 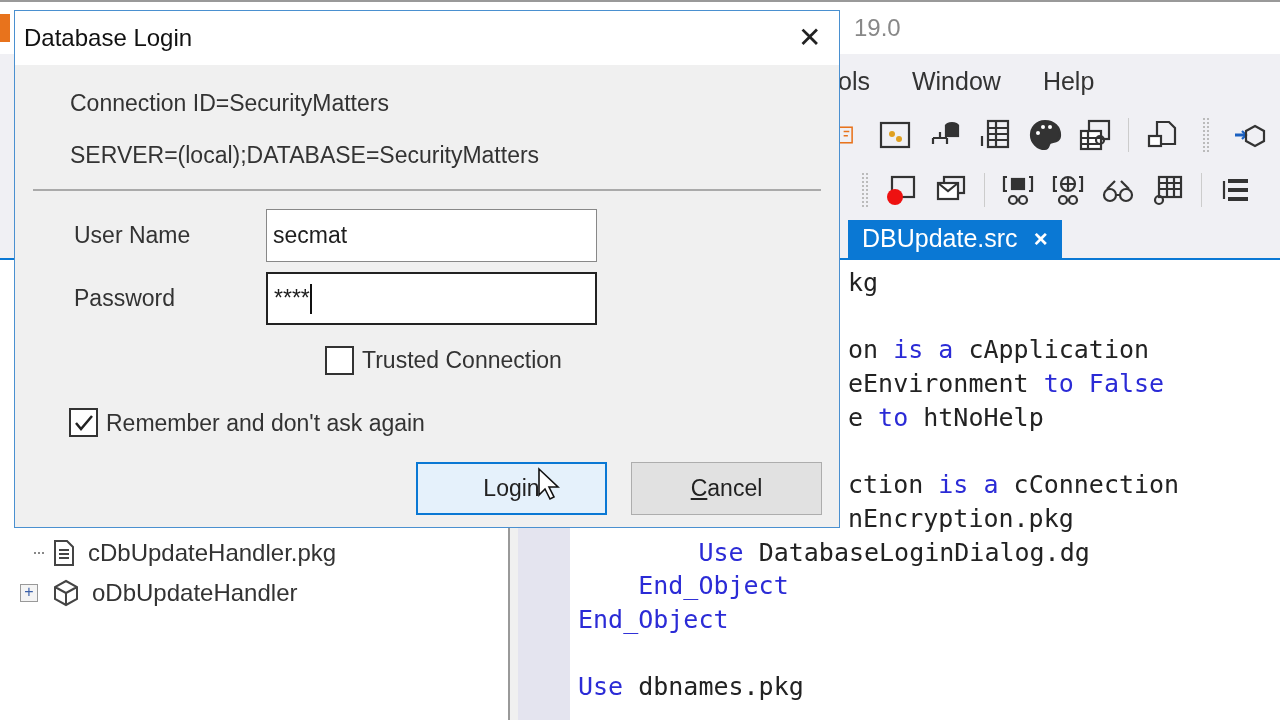 What do you see at coordinates (265, 423) in the screenshot?
I see `checkbox-label: Remember and don't ask again` at bounding box center [265, 423].